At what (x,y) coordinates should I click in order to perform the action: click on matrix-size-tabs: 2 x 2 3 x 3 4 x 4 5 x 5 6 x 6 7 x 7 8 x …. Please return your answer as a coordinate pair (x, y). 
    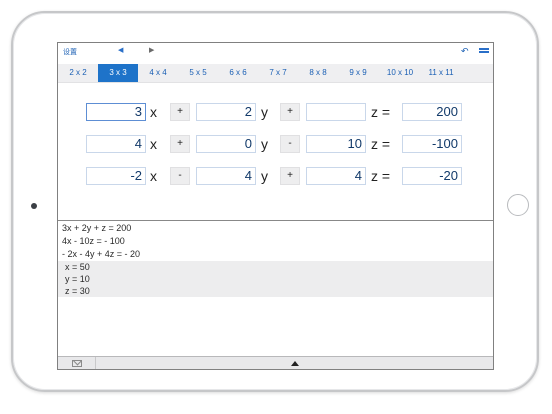
    Looking at the image, I should click on (275, 73).